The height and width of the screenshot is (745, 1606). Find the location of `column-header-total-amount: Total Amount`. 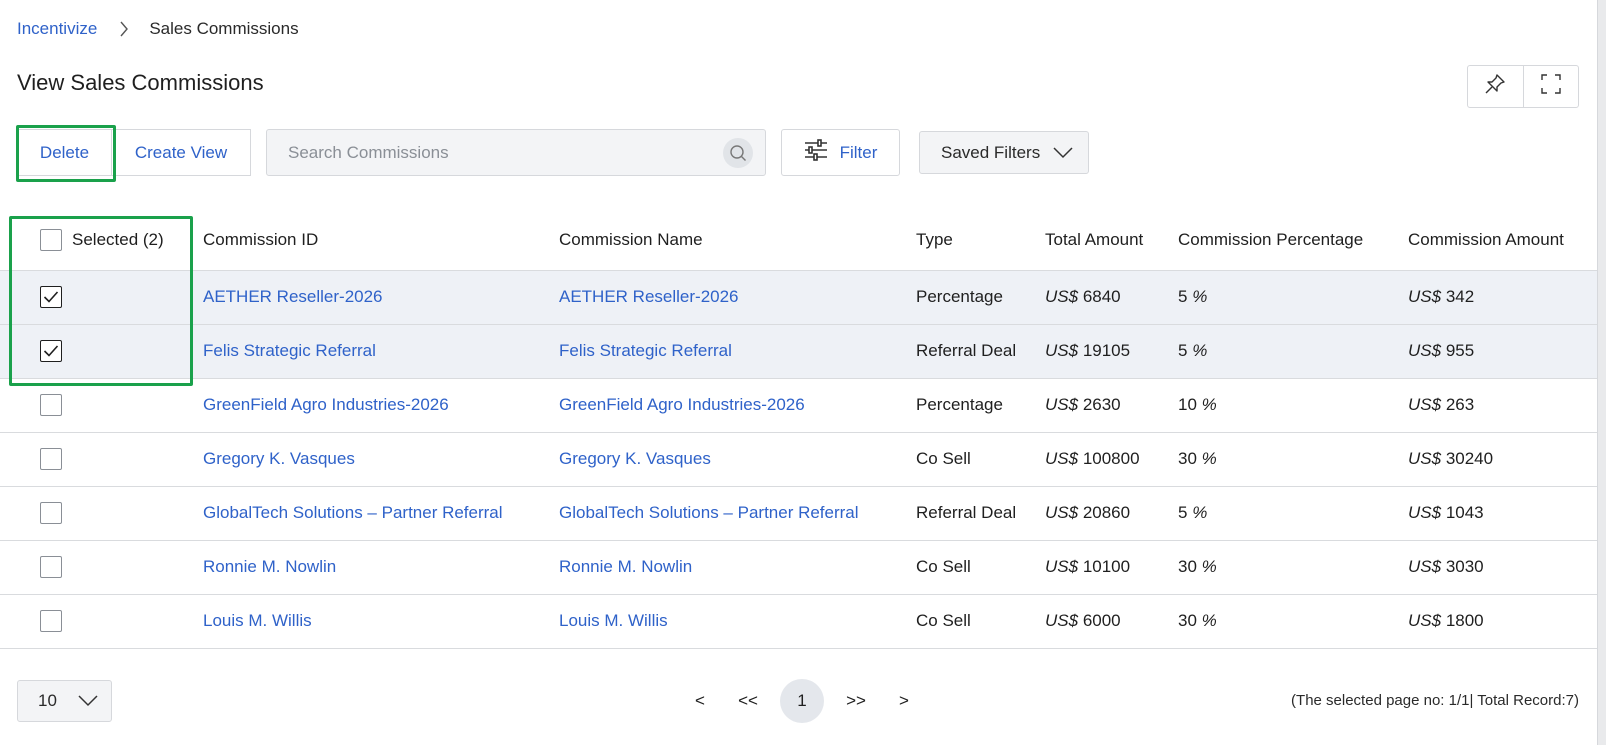

column-header-total-amount: Total Amount is located at coordinates (1111, 240).